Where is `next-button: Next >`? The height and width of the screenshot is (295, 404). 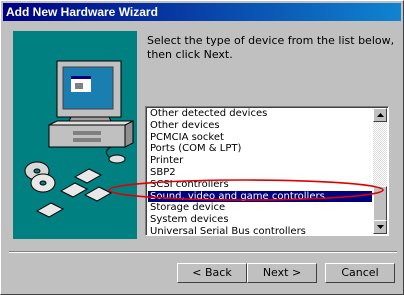
next-button: Next > is located at coordinates (282, 273).